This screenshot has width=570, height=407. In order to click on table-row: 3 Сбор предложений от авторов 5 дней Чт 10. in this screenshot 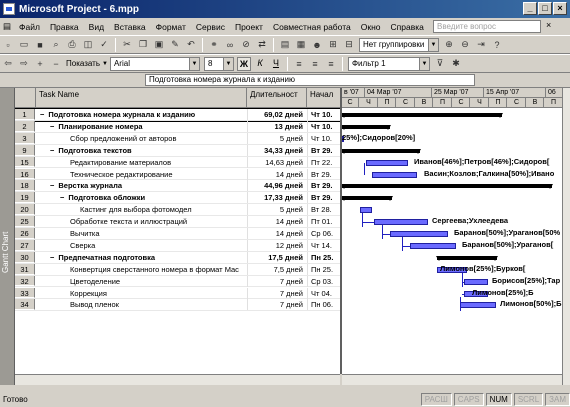, I will do `click(181, 138)`.